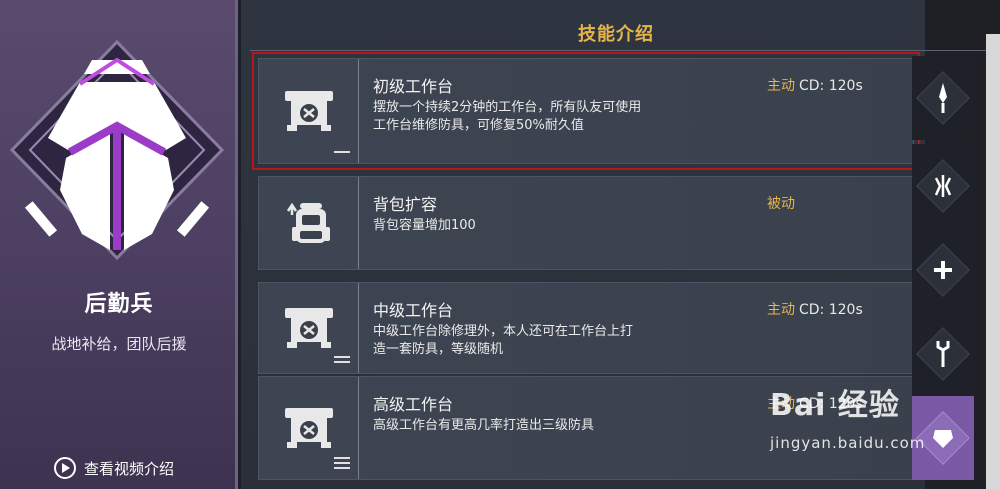  What do you see at coordinates (507, 116) in the screenshot?
I see `skill-description: 摆放一个持续2分钟的工作台，所有队友可使用 工作台维修防具，可修复50%耐久值` at bounding box center [507, 116].